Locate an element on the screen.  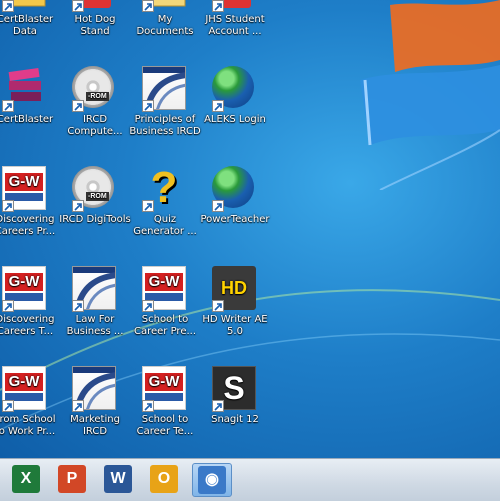
taskbar: X P W O ◉ is located at coordinates (250, 479).